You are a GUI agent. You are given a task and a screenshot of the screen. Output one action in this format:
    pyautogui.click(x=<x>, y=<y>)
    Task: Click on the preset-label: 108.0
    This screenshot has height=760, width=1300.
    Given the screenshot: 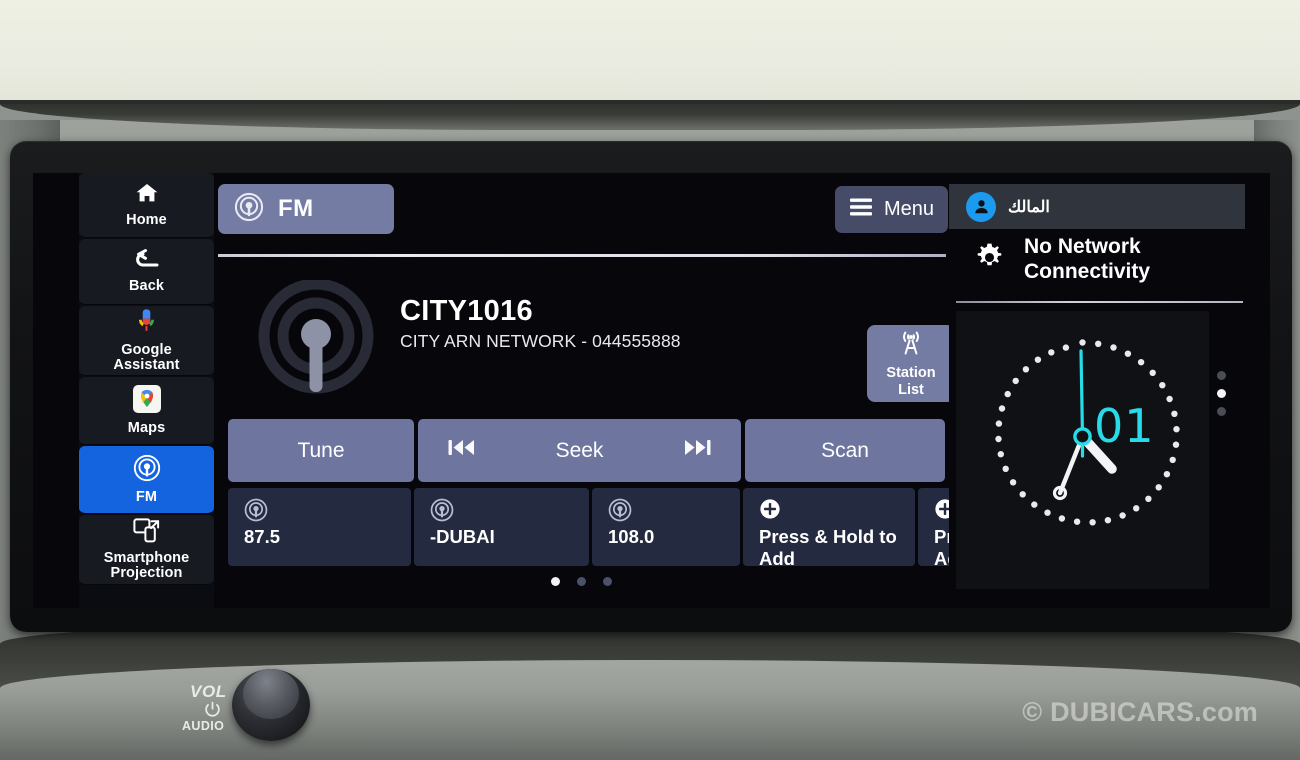 What is the action you would take?
    pyautogui.click(x=631, y=536)
    